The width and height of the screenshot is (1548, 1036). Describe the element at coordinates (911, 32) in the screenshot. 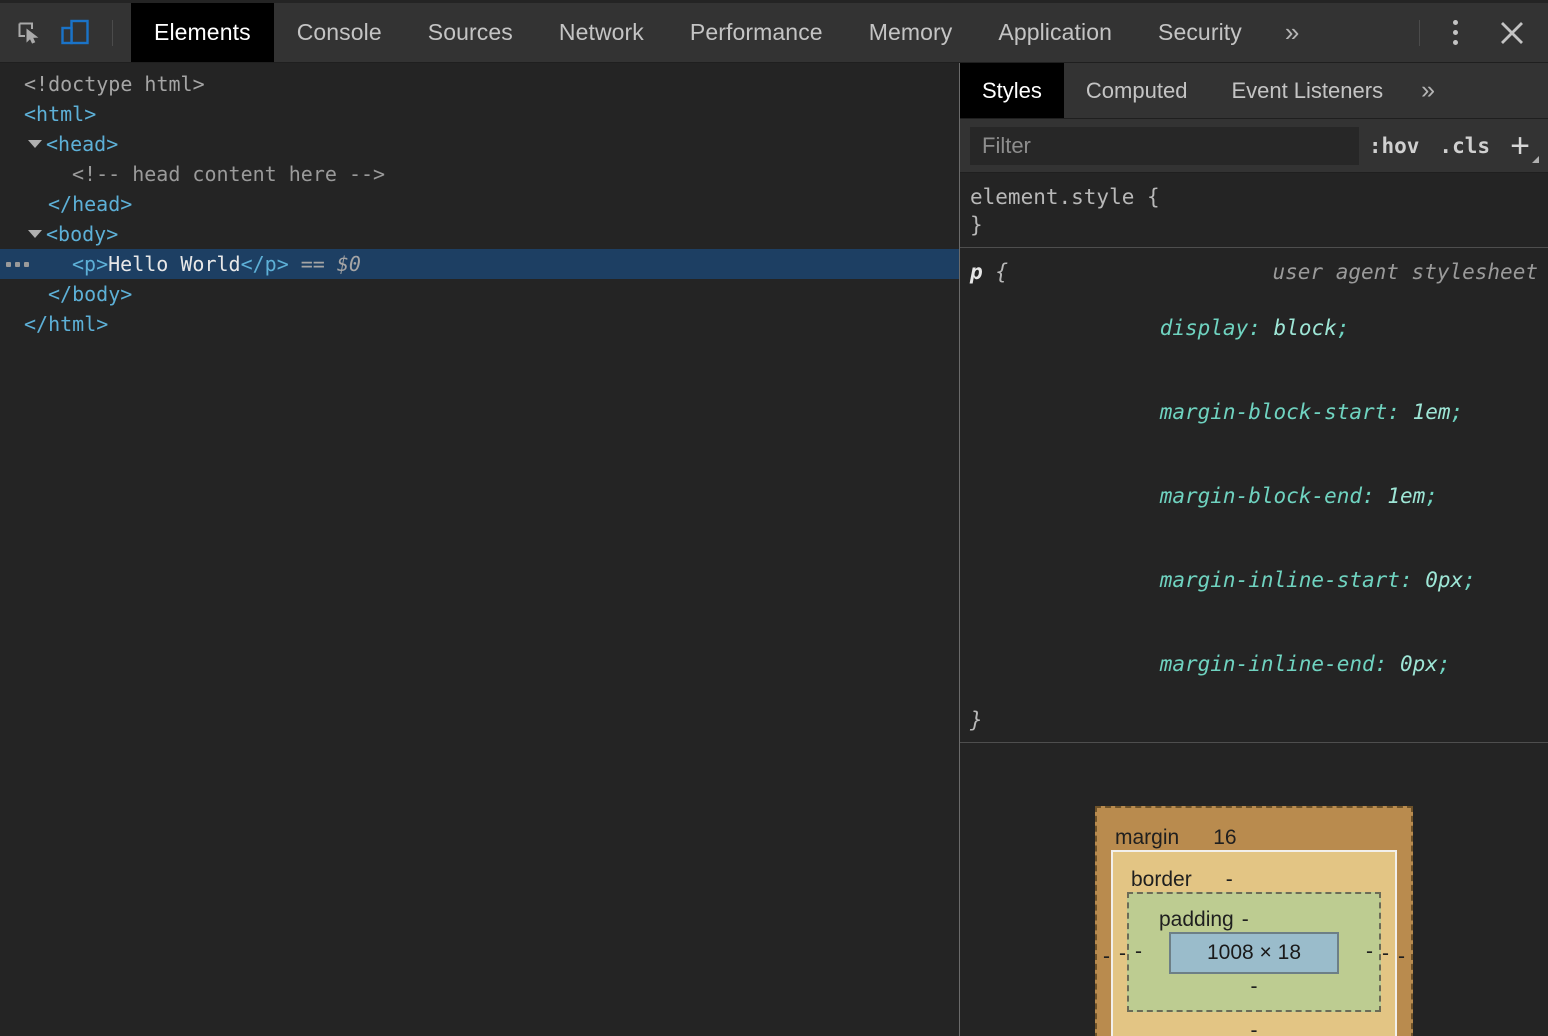

I see `tab-memory: Memory` at that location.